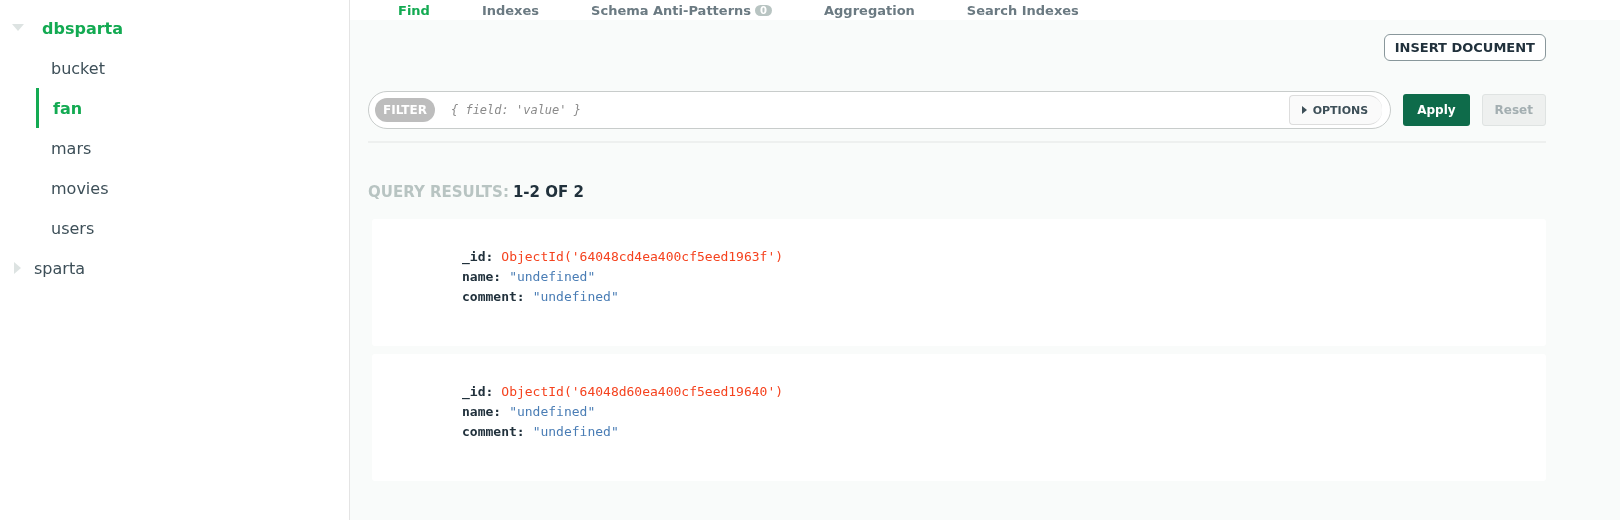  Describe the element at coordinates (671, 10) in the screenshot. I see `tab-label: Schema Anti-Patterns` at that location.